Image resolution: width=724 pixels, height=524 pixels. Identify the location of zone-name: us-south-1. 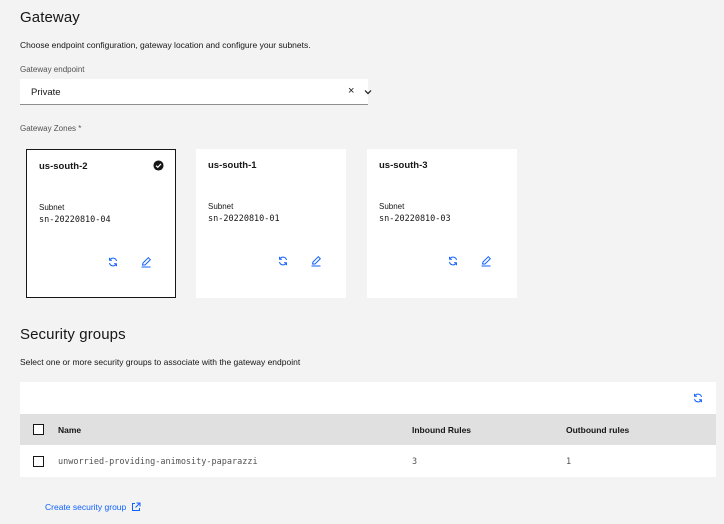
(232, 165).